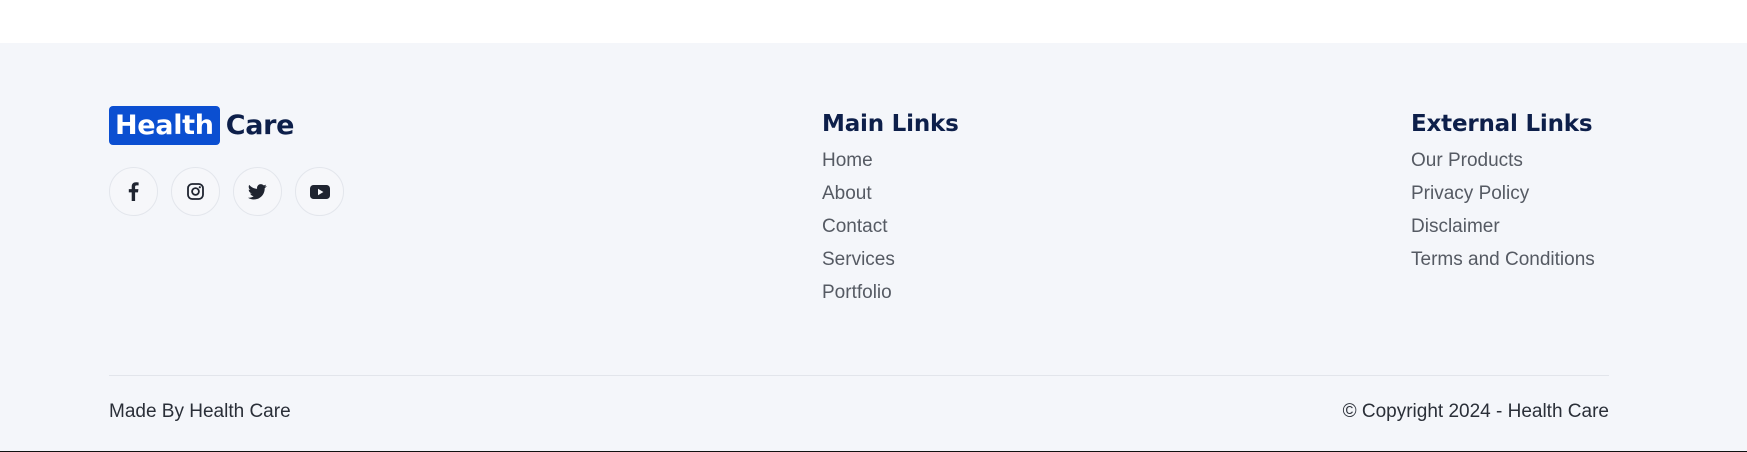 The height and width of the screenshot is (452, 1747). What do you see at coordinates (1475, 411) in the screenshot?
I see `copyright-text: © Copyright 2024 - Health Care` at bounding box center [1475, 411].